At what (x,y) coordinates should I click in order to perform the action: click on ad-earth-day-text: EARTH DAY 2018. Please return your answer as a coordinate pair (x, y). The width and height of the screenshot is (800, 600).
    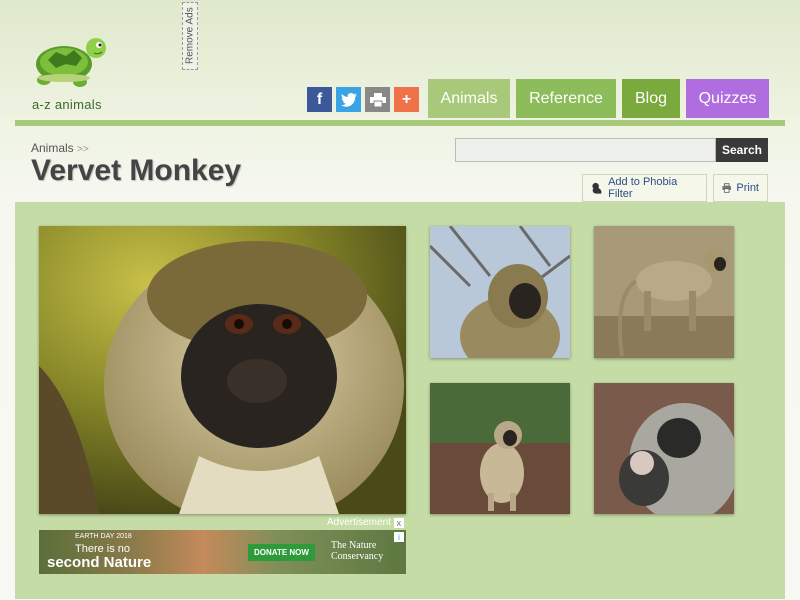
    Looking at the image, I should click on (103, 536).